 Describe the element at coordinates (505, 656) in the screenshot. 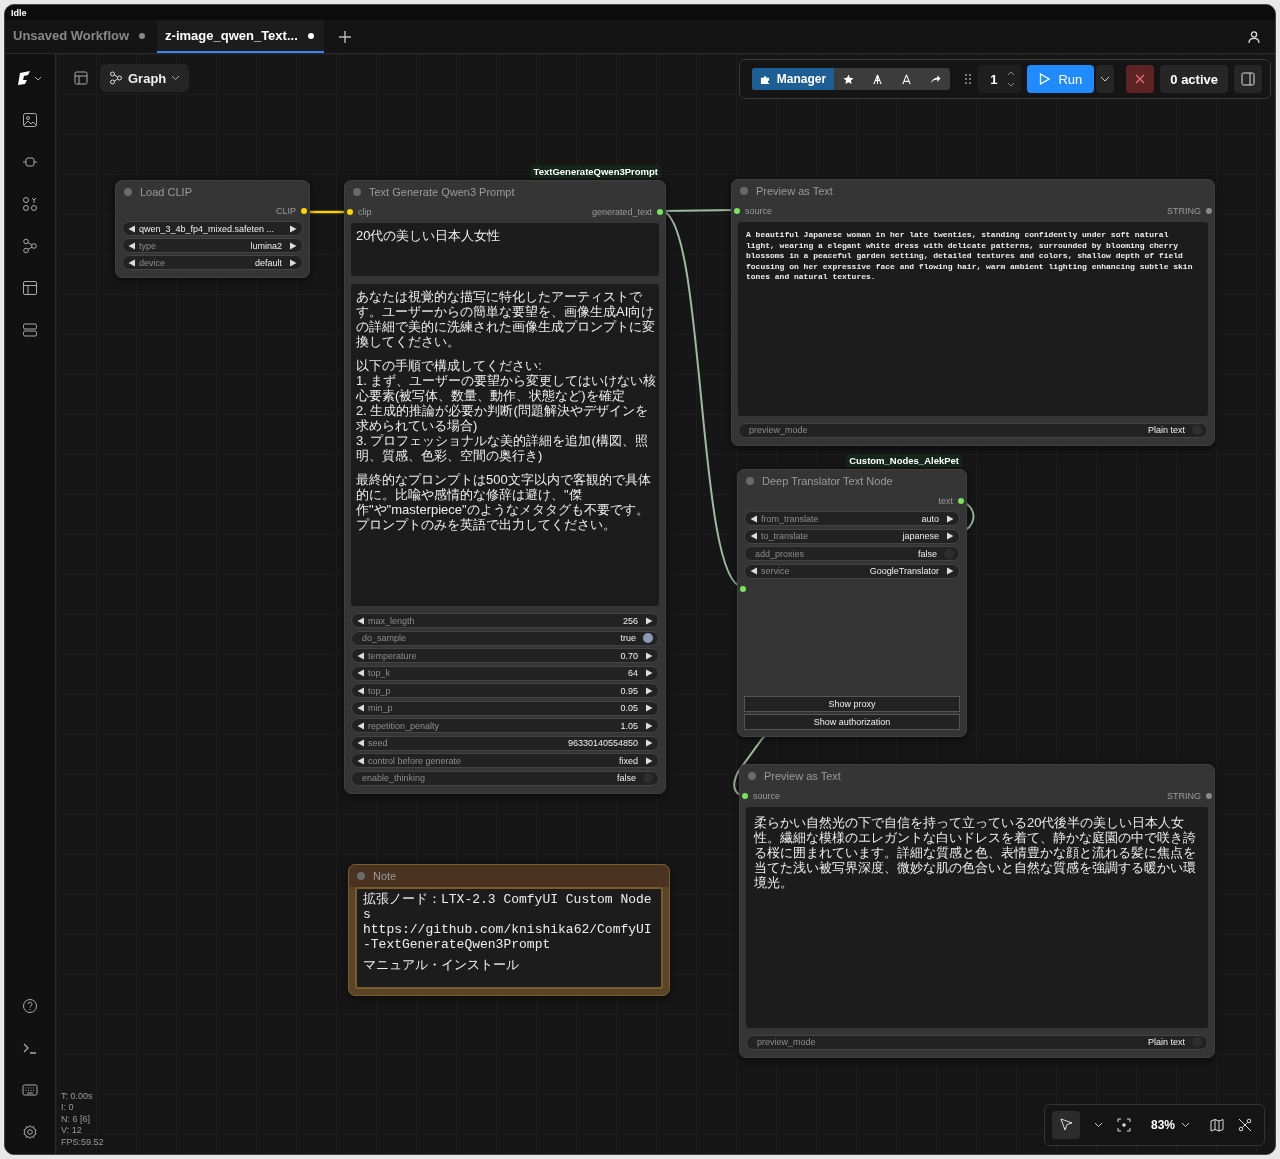

I see `number-widget: temperature 0.70` at that location.